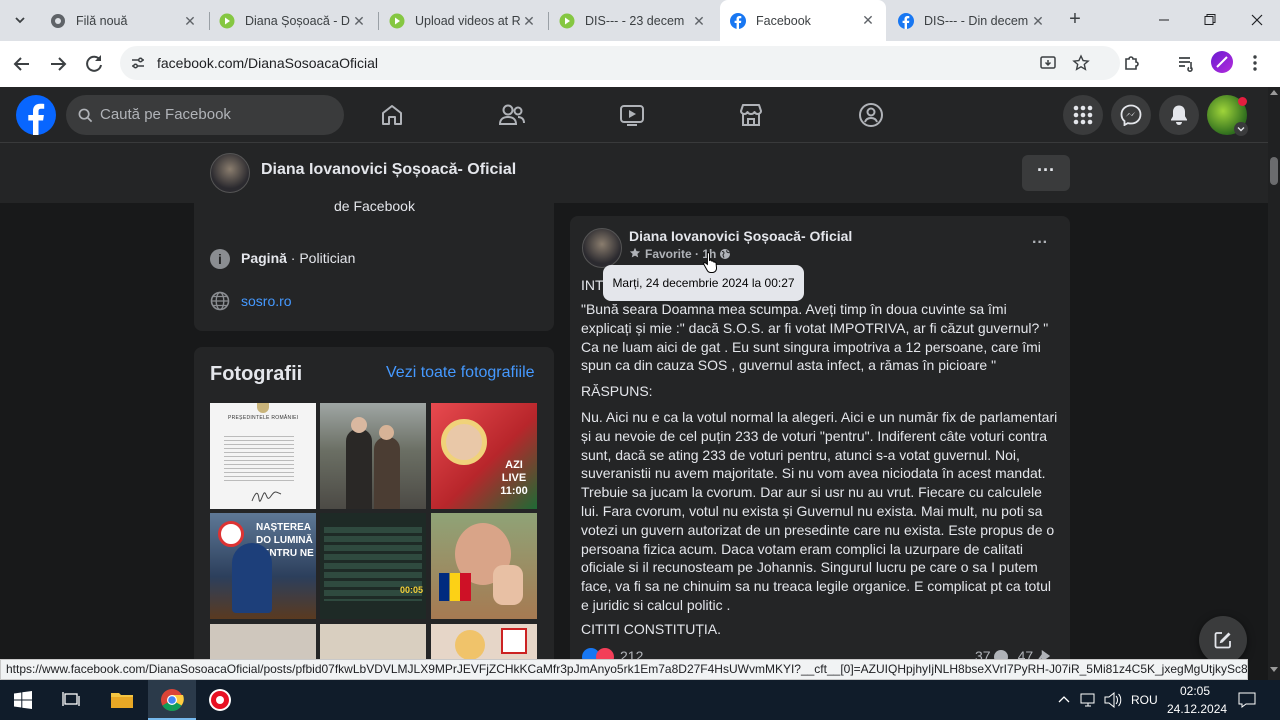 This screenshot has width=1280, height=720. What do you see at coordinates (512, 115) in the screenshot?
I see `nav-friends` at bounding box center [512, 115].